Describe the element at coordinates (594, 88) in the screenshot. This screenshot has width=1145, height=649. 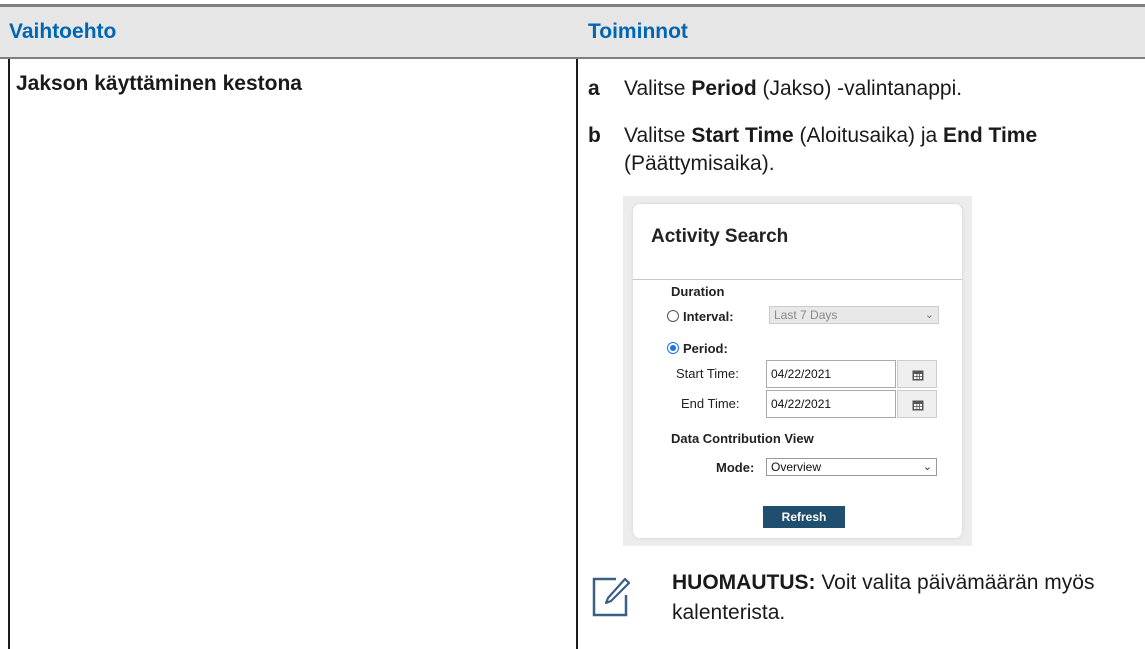
I see `step-letter: a` at that location.